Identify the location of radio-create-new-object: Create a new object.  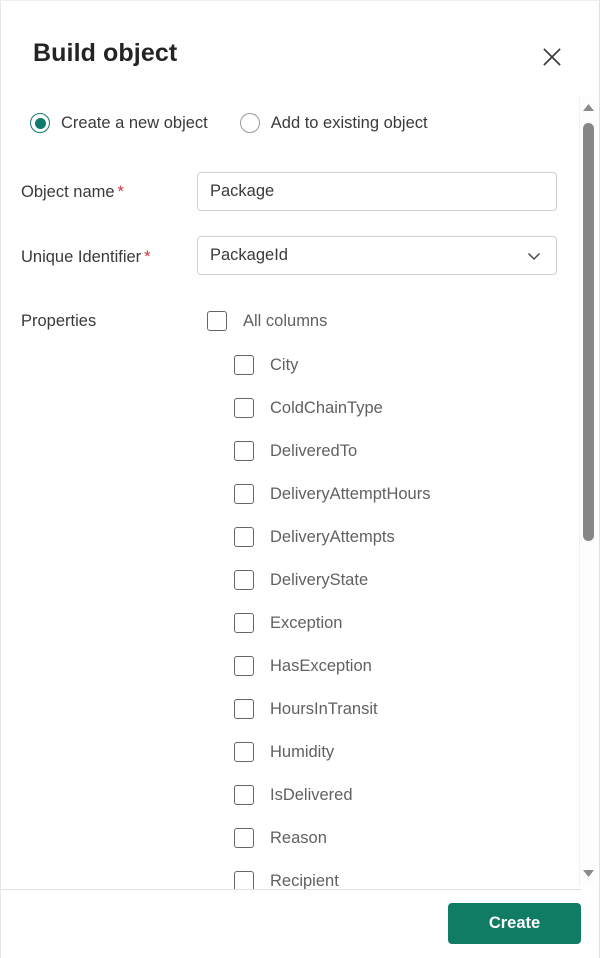
(119, 123).